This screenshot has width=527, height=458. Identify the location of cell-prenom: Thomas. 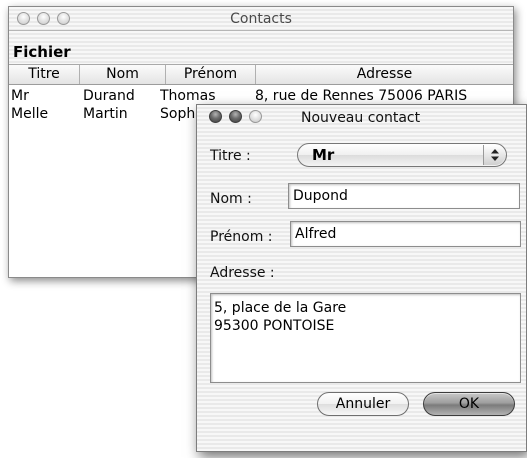
(188, 96).